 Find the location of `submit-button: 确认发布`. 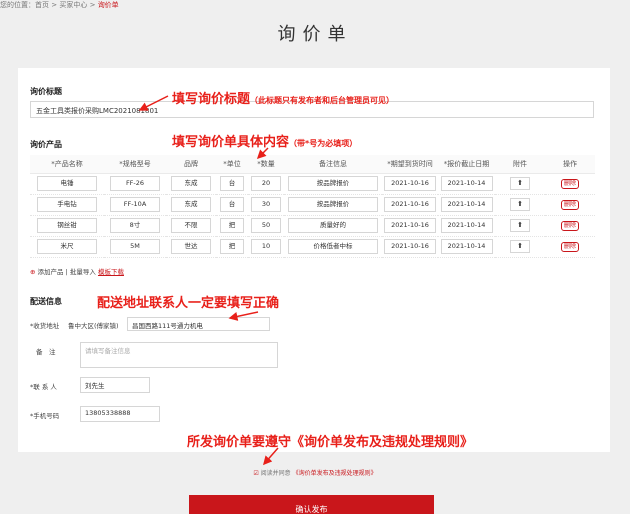

submit-button: 确认发布 is located at coordinates (311, 504).